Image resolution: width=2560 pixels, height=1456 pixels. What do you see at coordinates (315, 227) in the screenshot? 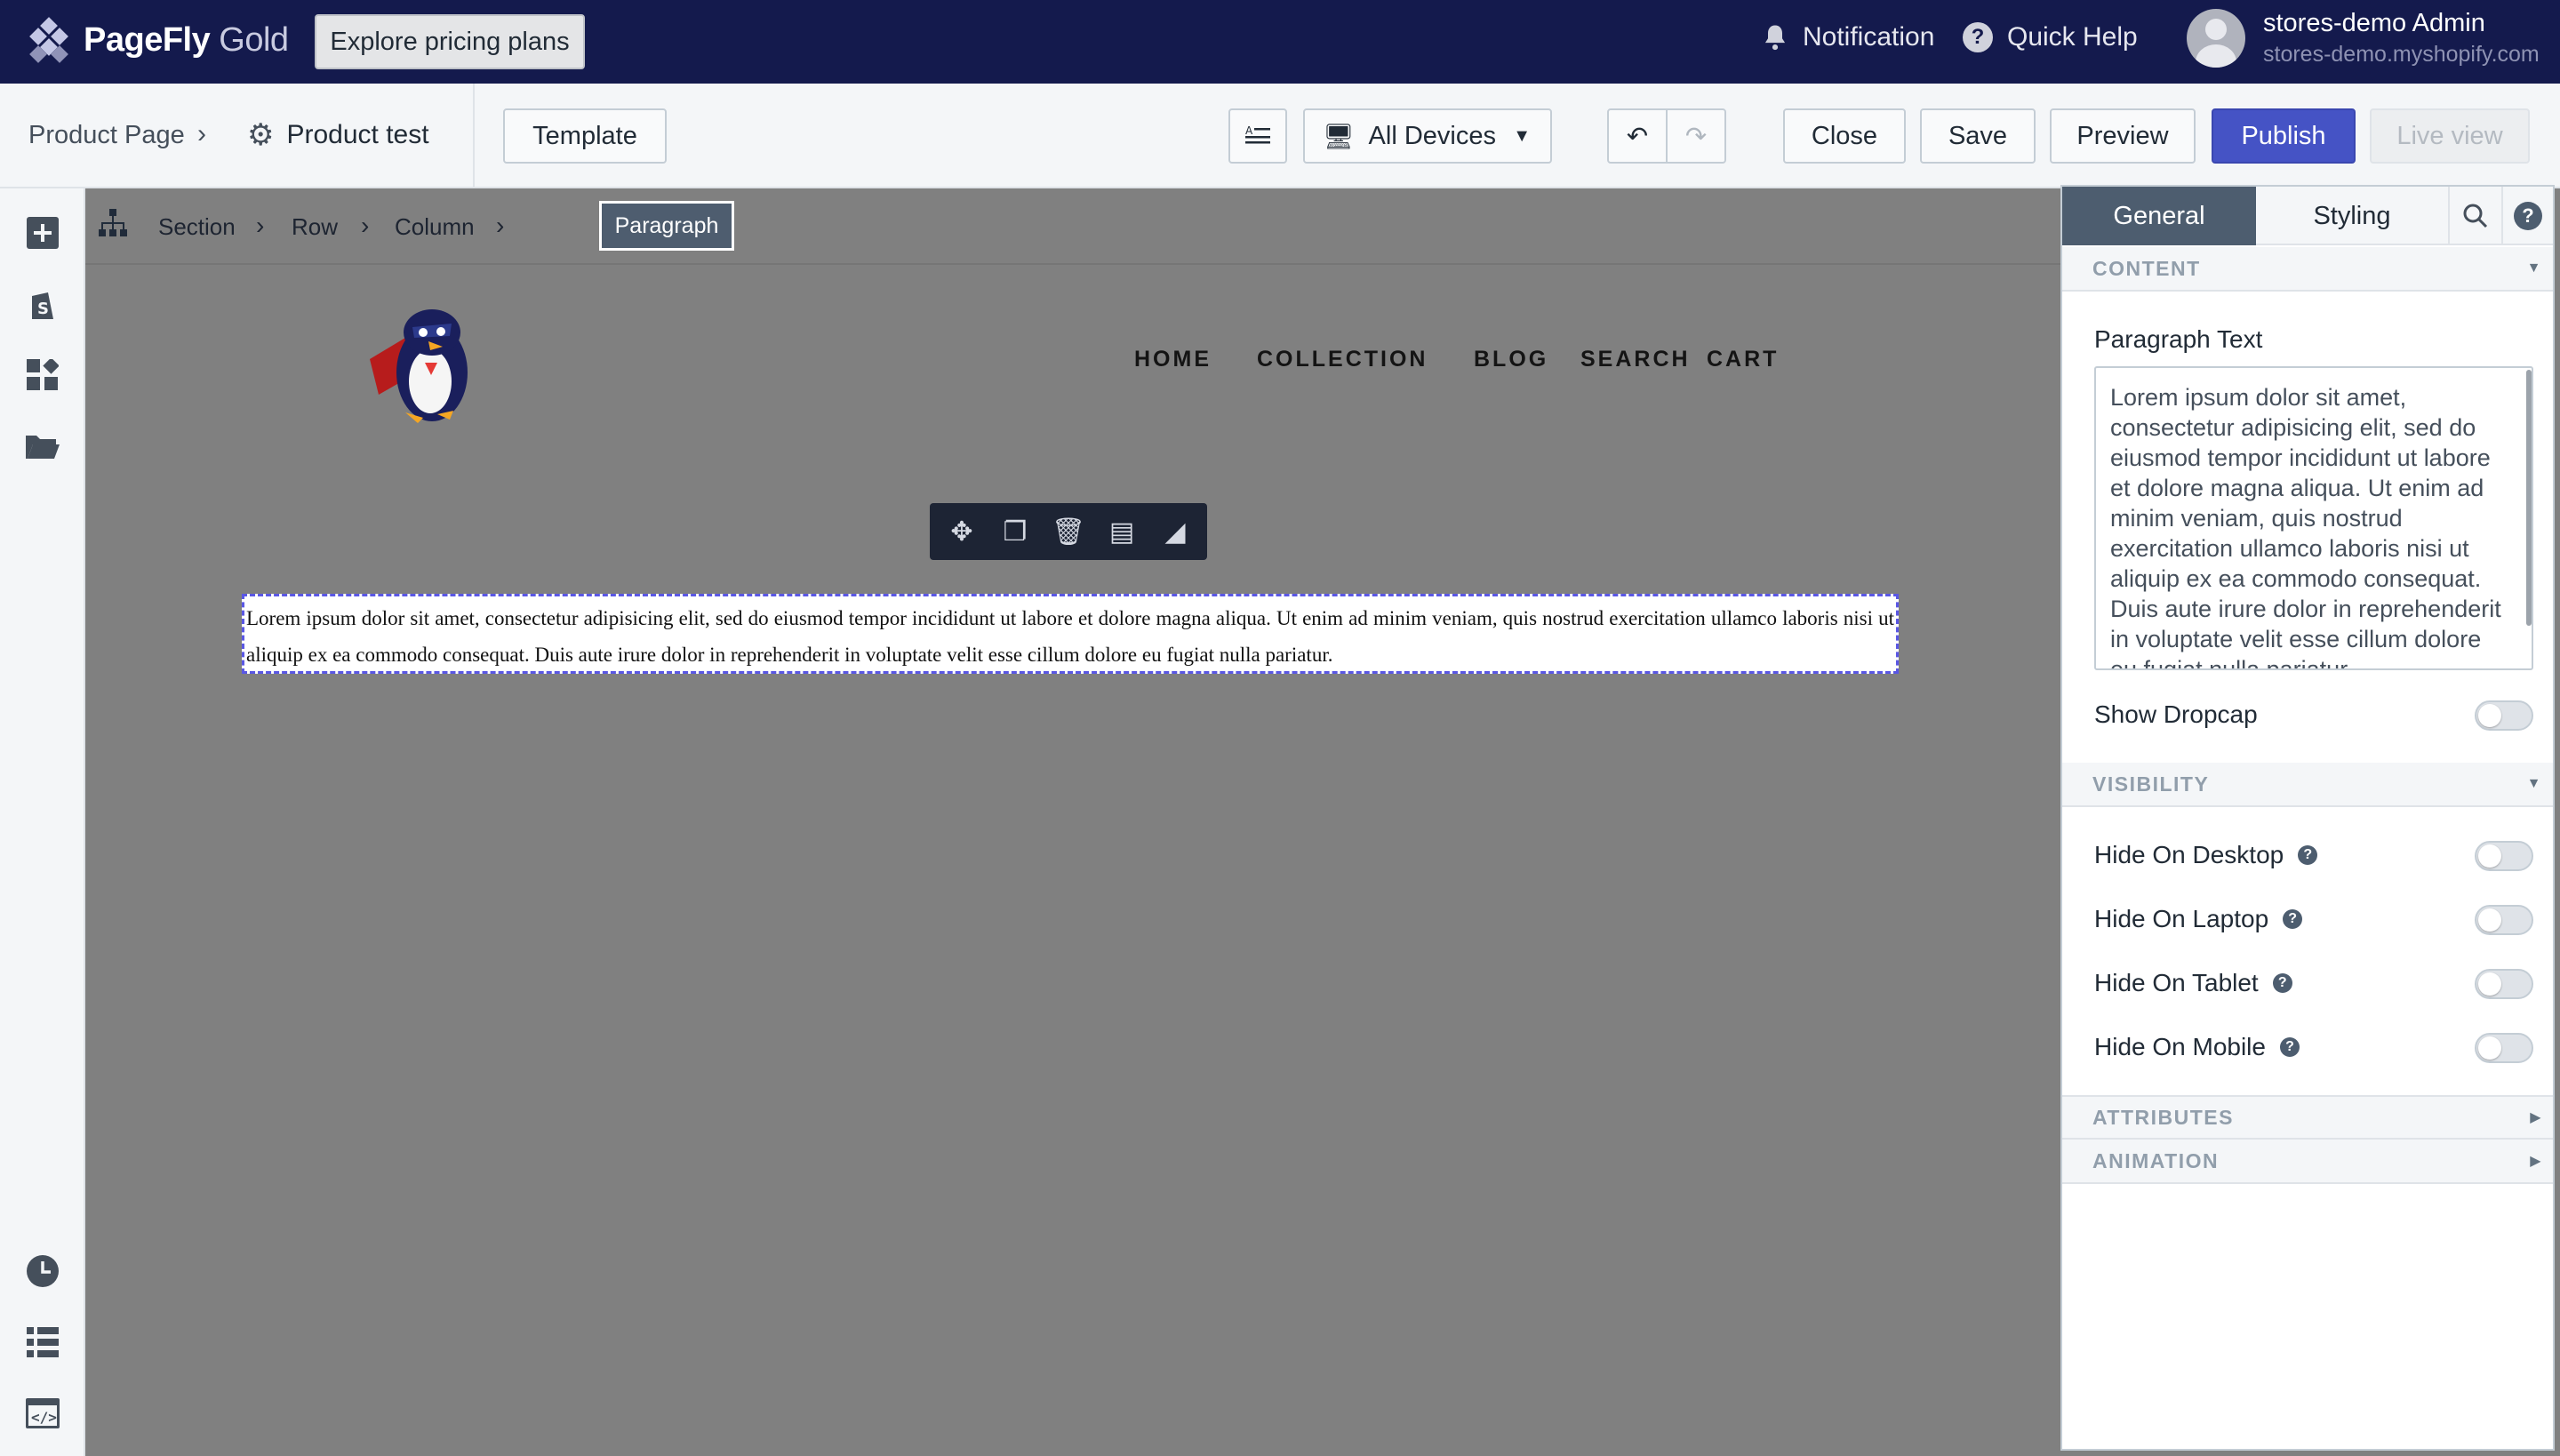
I see `breadcrumb-row: Row` at bounding box center [315, 227].